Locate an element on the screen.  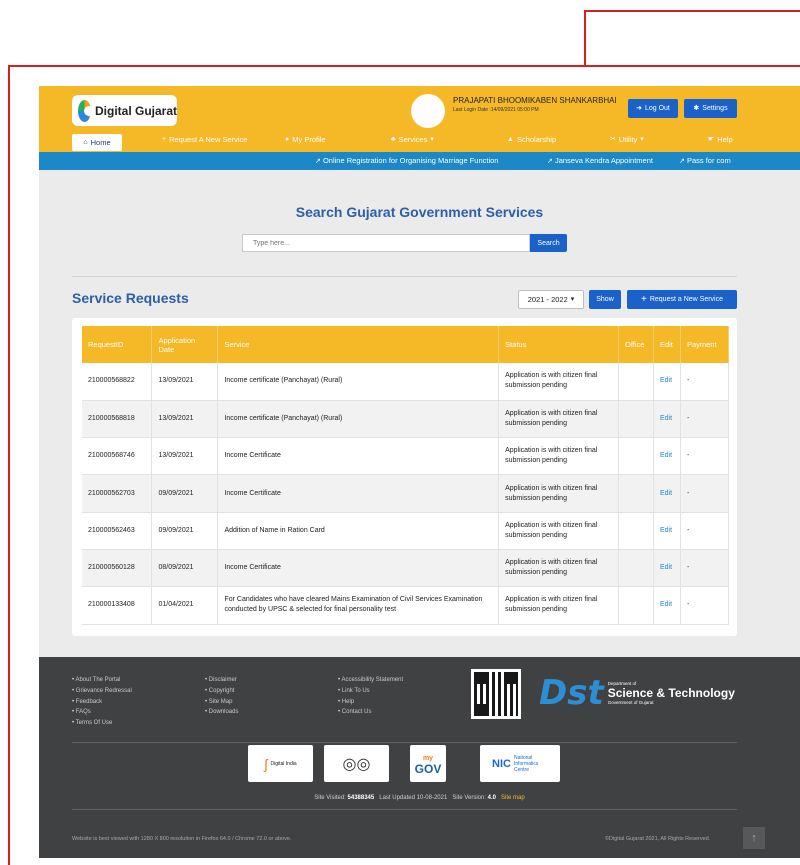
col-header-payment: Payment is located at coordinates (705, 344).